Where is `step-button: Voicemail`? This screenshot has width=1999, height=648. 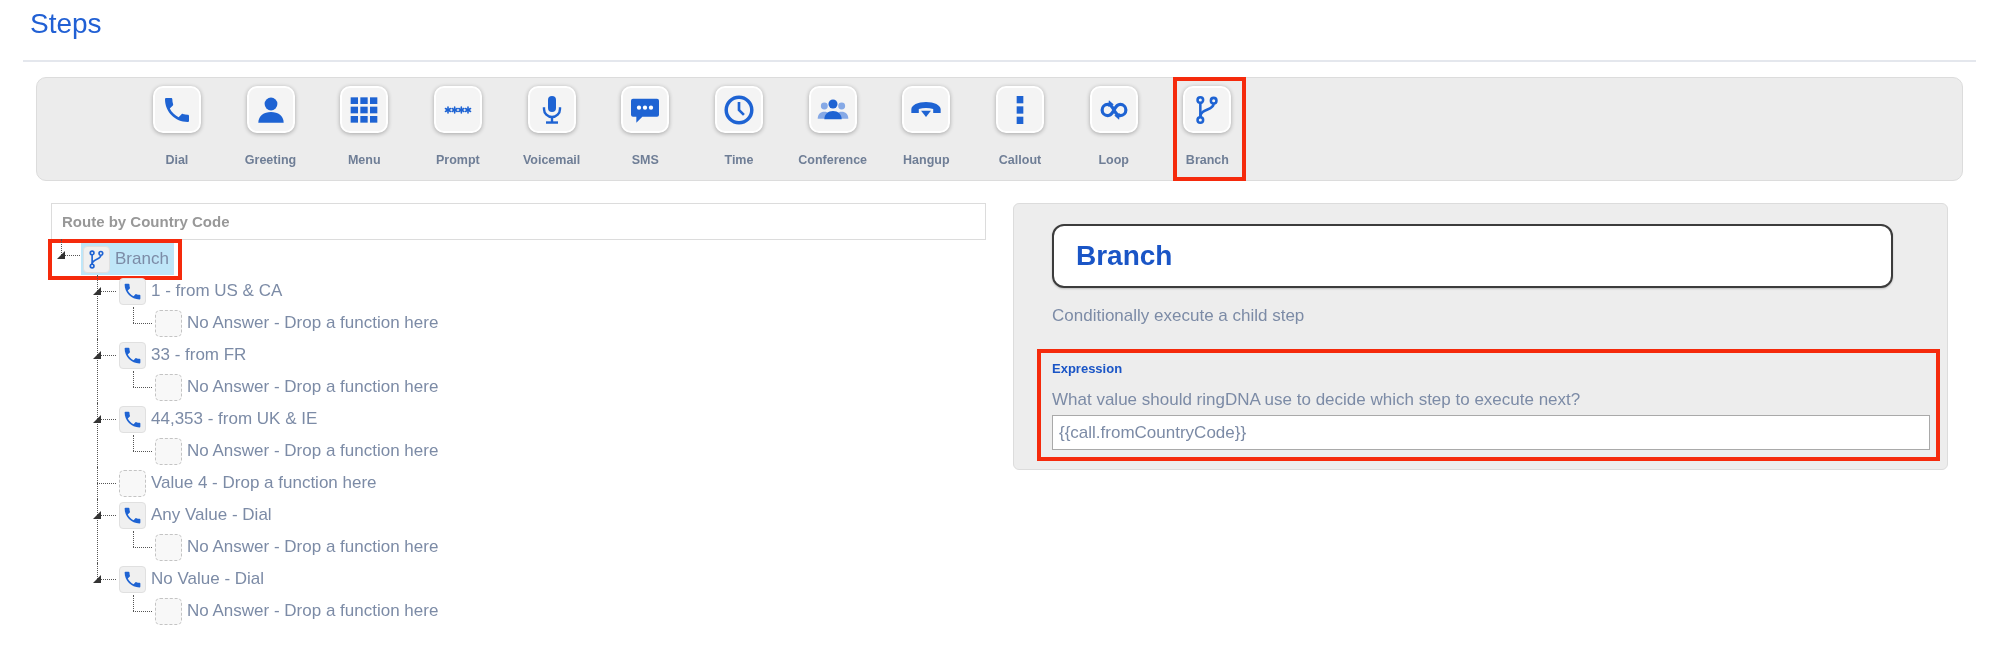 step-button: Voicemail is located at coordinates (551, 129).